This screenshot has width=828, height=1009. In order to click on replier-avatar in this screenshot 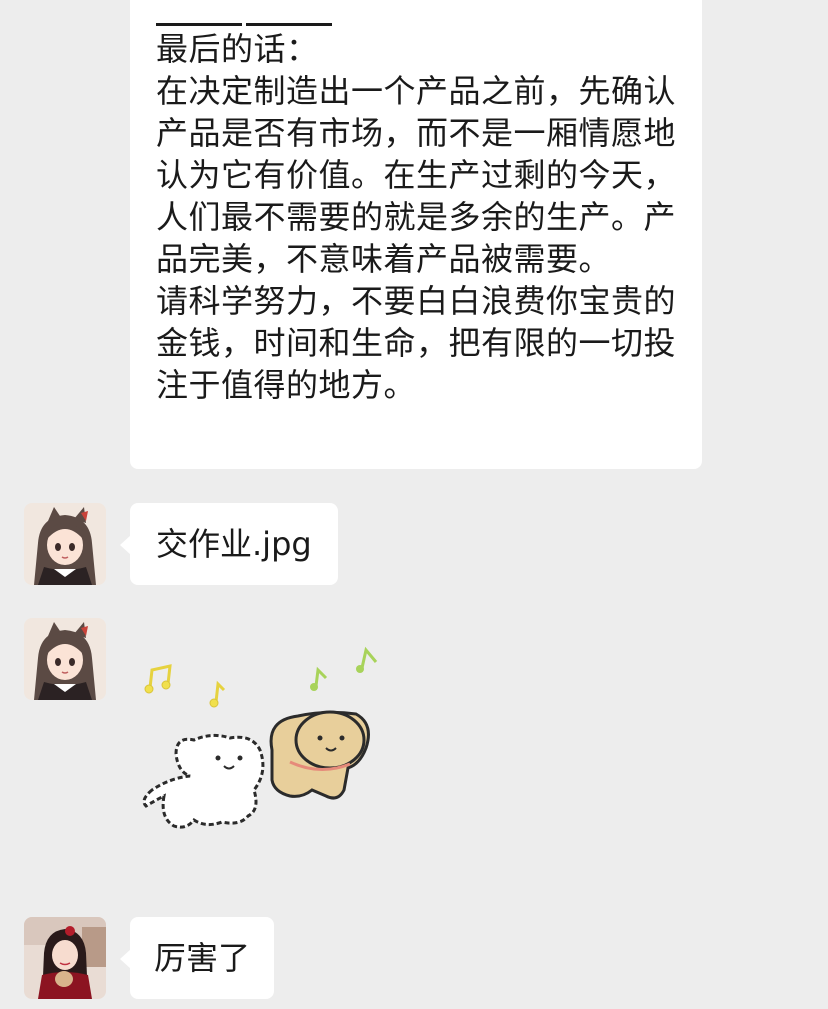, I will do `click(65, 958)`.